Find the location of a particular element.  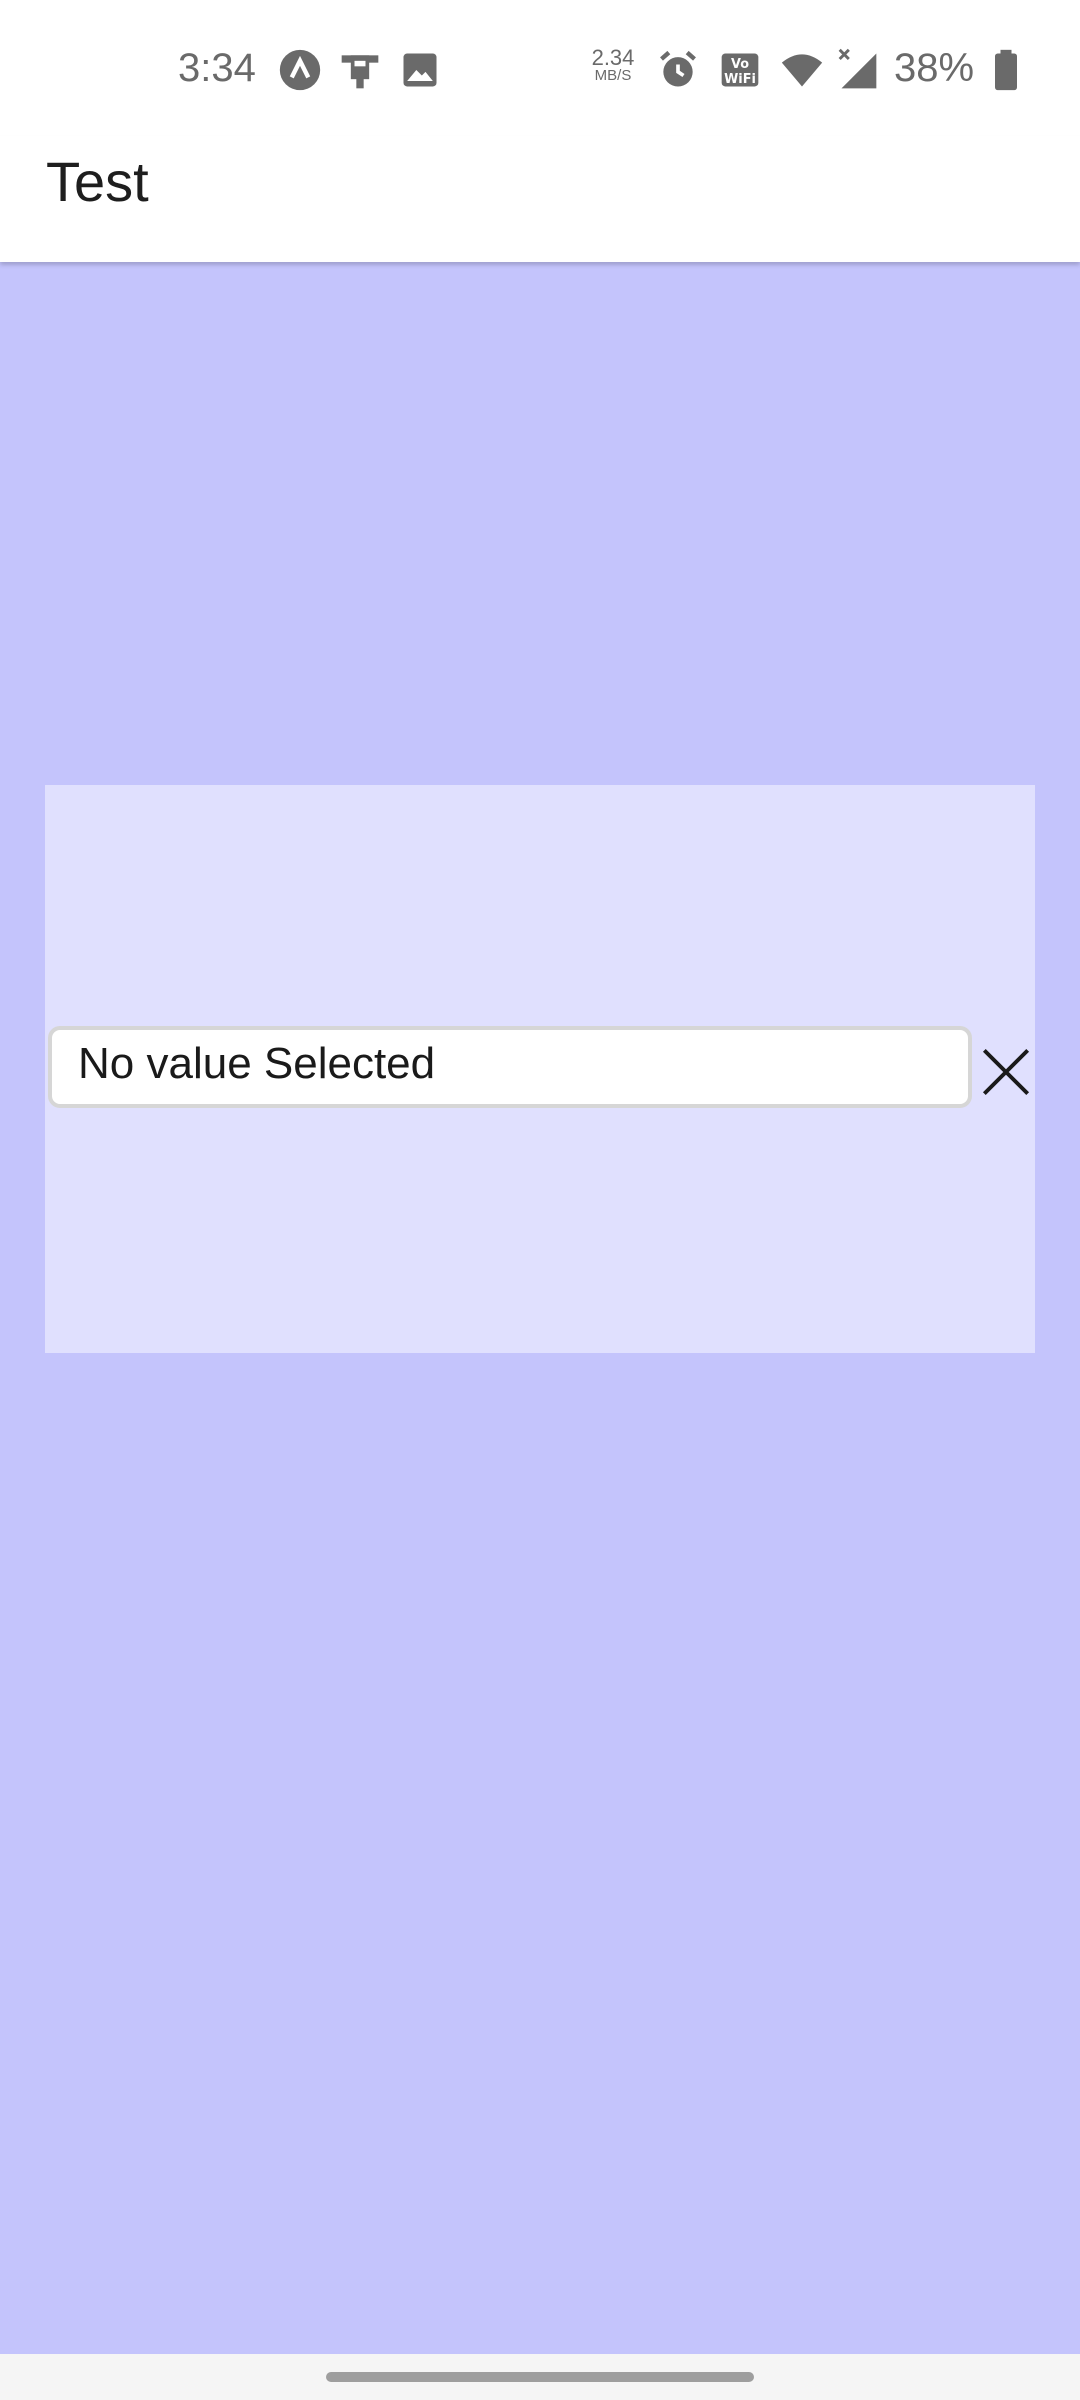

battery-icon is located at coordinates (1006, 70).